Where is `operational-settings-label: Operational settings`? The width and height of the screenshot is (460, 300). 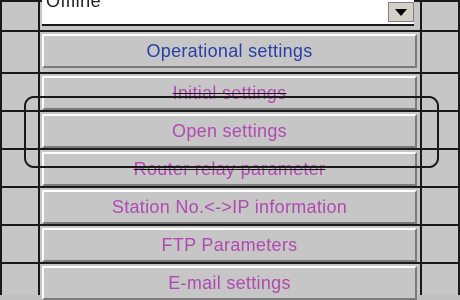 operational-settings-label: Operational settings is located at coordinates (229, 50).